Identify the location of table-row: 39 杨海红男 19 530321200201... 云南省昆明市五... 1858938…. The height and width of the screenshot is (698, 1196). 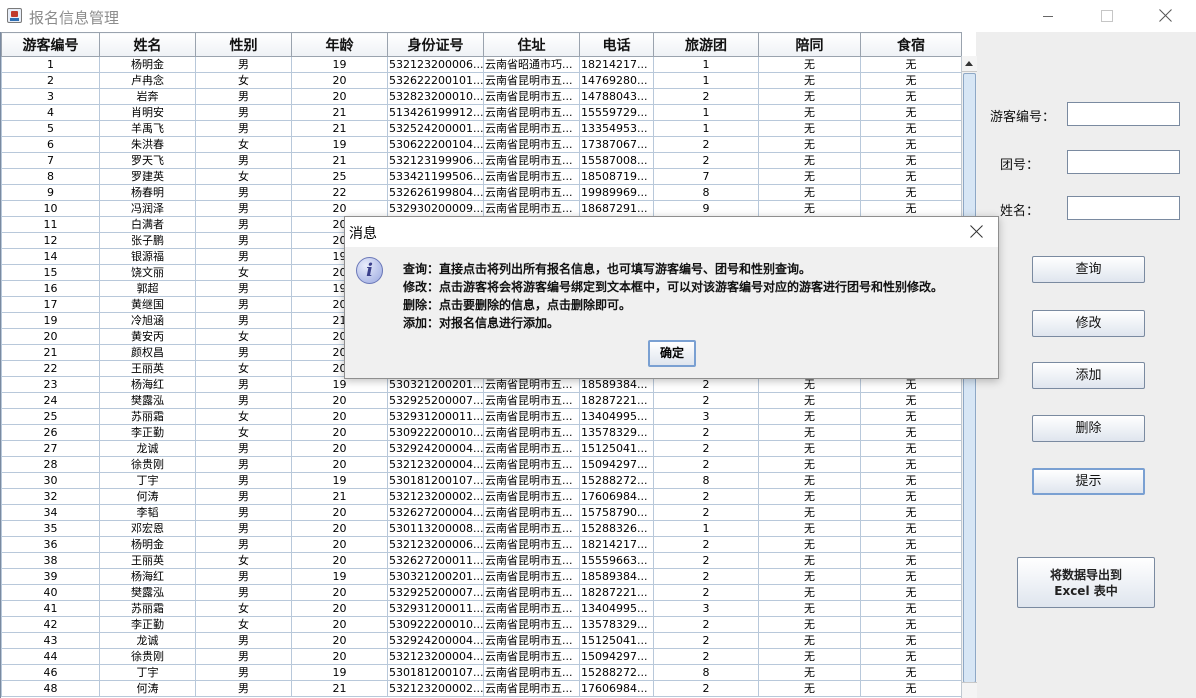
(481, 576).